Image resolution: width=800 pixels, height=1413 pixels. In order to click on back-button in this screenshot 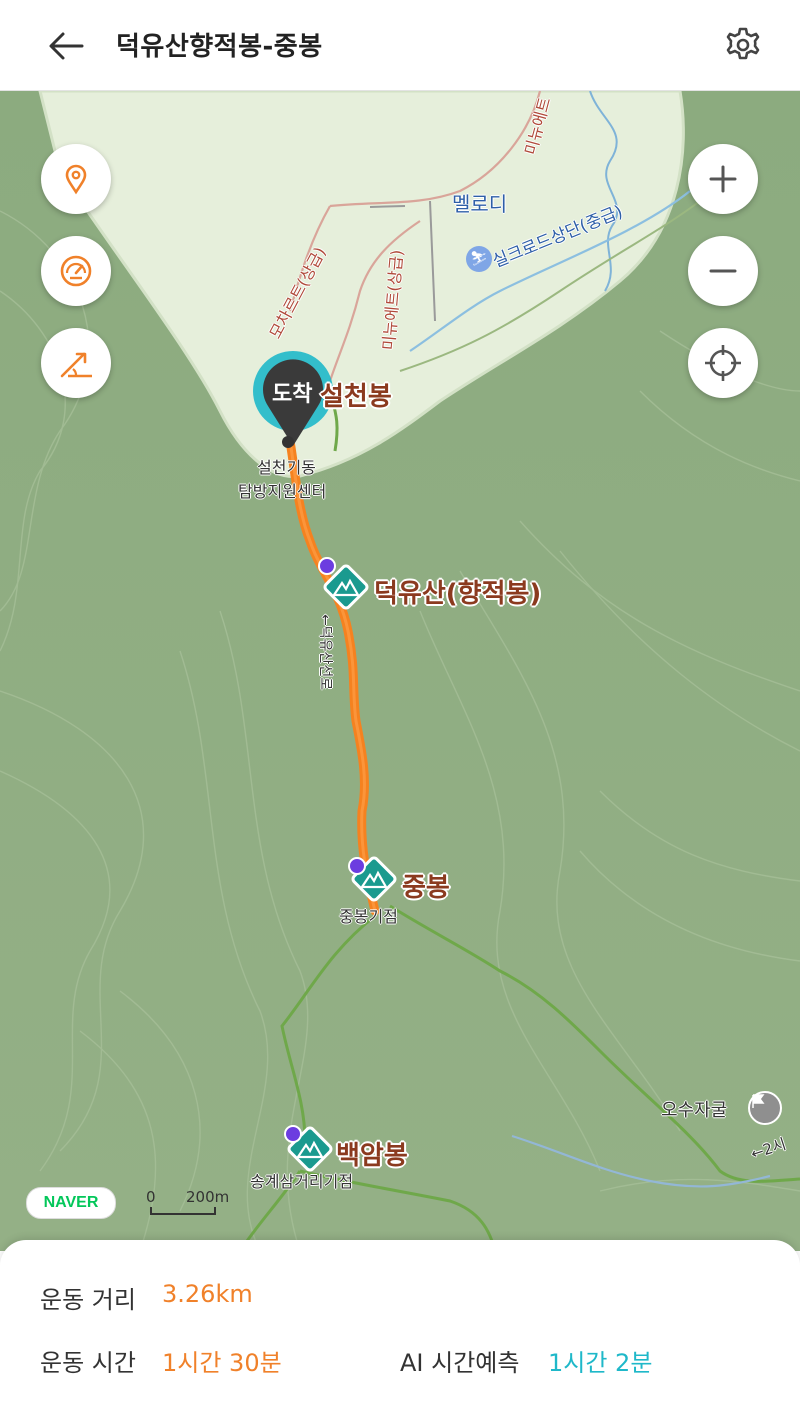, I will do `click(66, 46)`.